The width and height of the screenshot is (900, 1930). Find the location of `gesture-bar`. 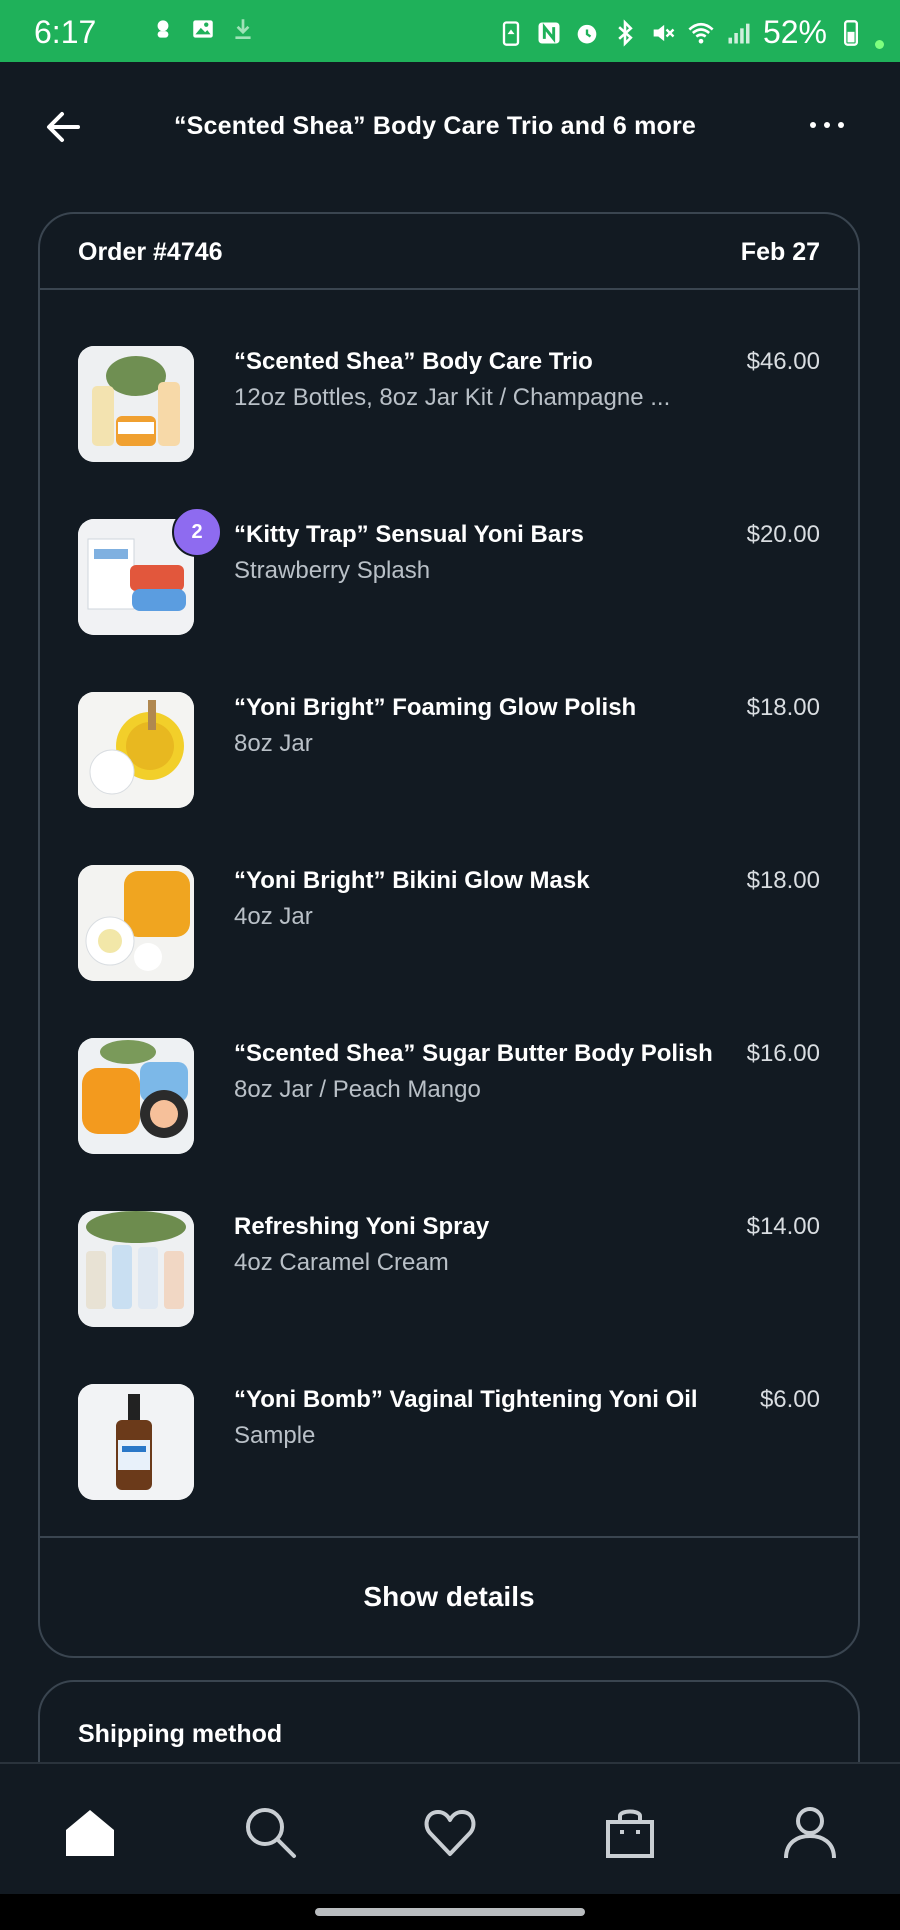

gesture-bar is located at coordinates (450, 1912).